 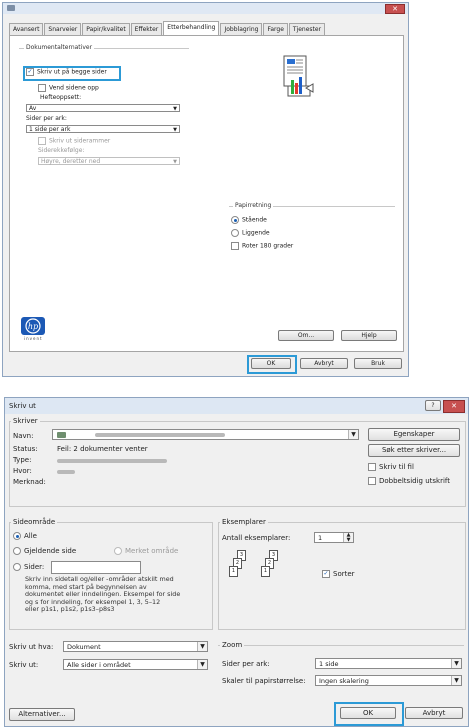 What do you see at coordinates (348, 538) in the screenshot?
I see `spinner-icon: ▲ ▼` at bounding box center [348, 538].